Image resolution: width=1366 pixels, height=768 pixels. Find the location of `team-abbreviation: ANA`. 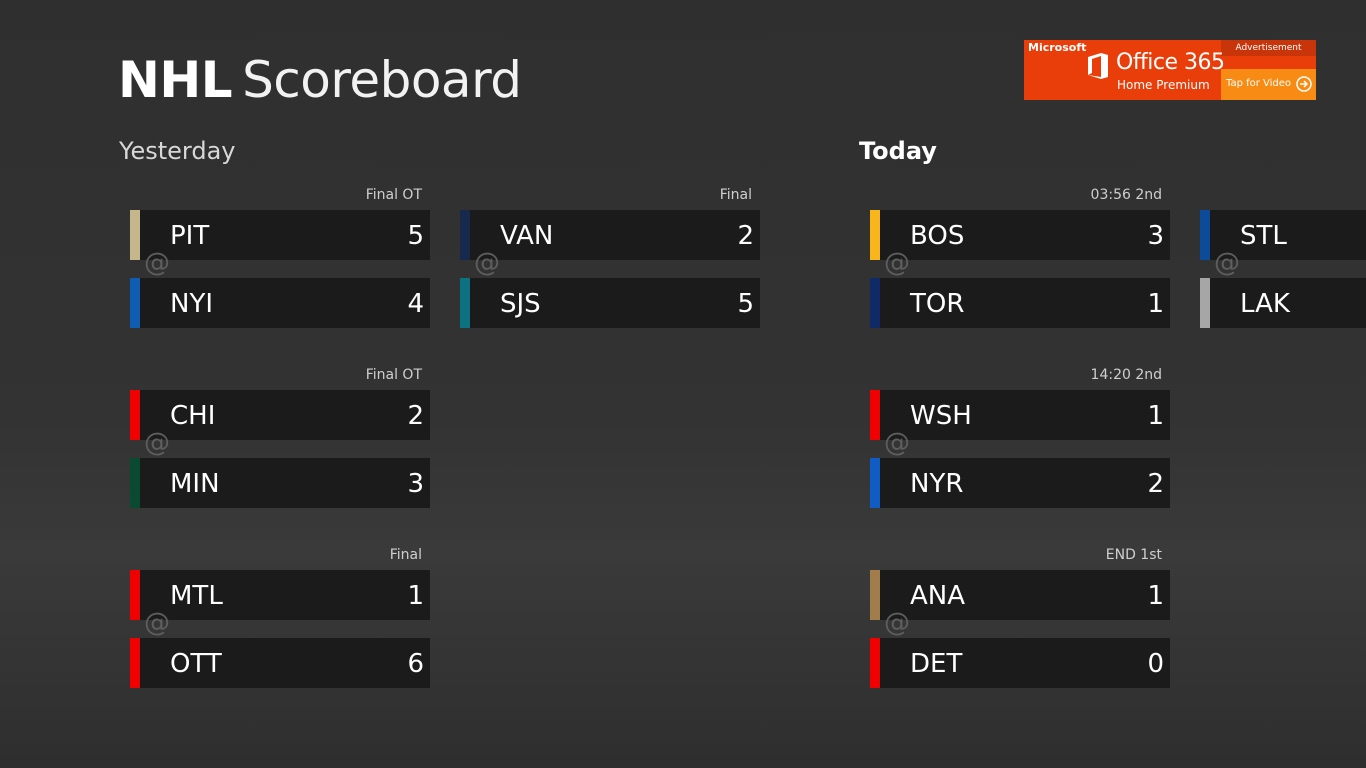

team-abbreviation: ANA is located at coordinates (938, 596).